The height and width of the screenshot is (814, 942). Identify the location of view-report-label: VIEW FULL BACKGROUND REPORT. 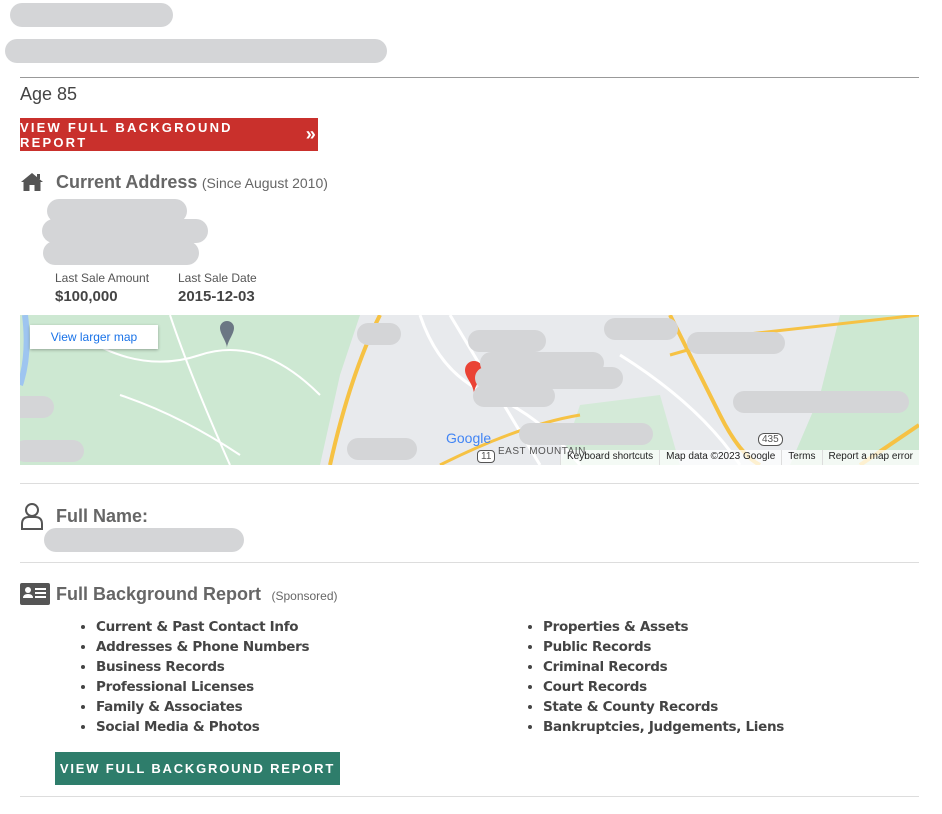
(126, 134).